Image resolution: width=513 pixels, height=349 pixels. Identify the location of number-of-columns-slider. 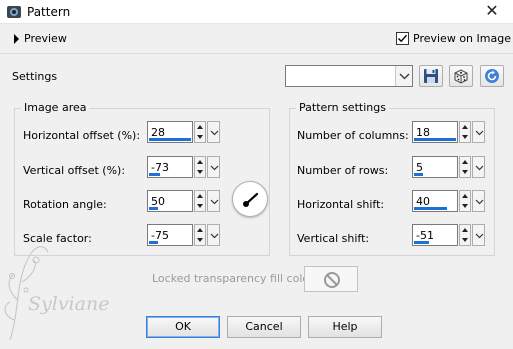
(435, 139).